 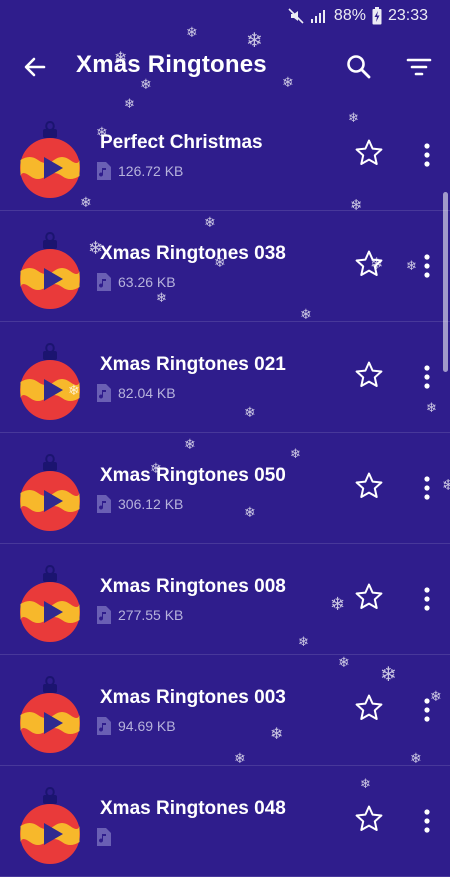 What do you see at coordinates (225, 16) in the screenshot?
I see `status-bar: 88% 23:33` at bounding box center [225, 16].